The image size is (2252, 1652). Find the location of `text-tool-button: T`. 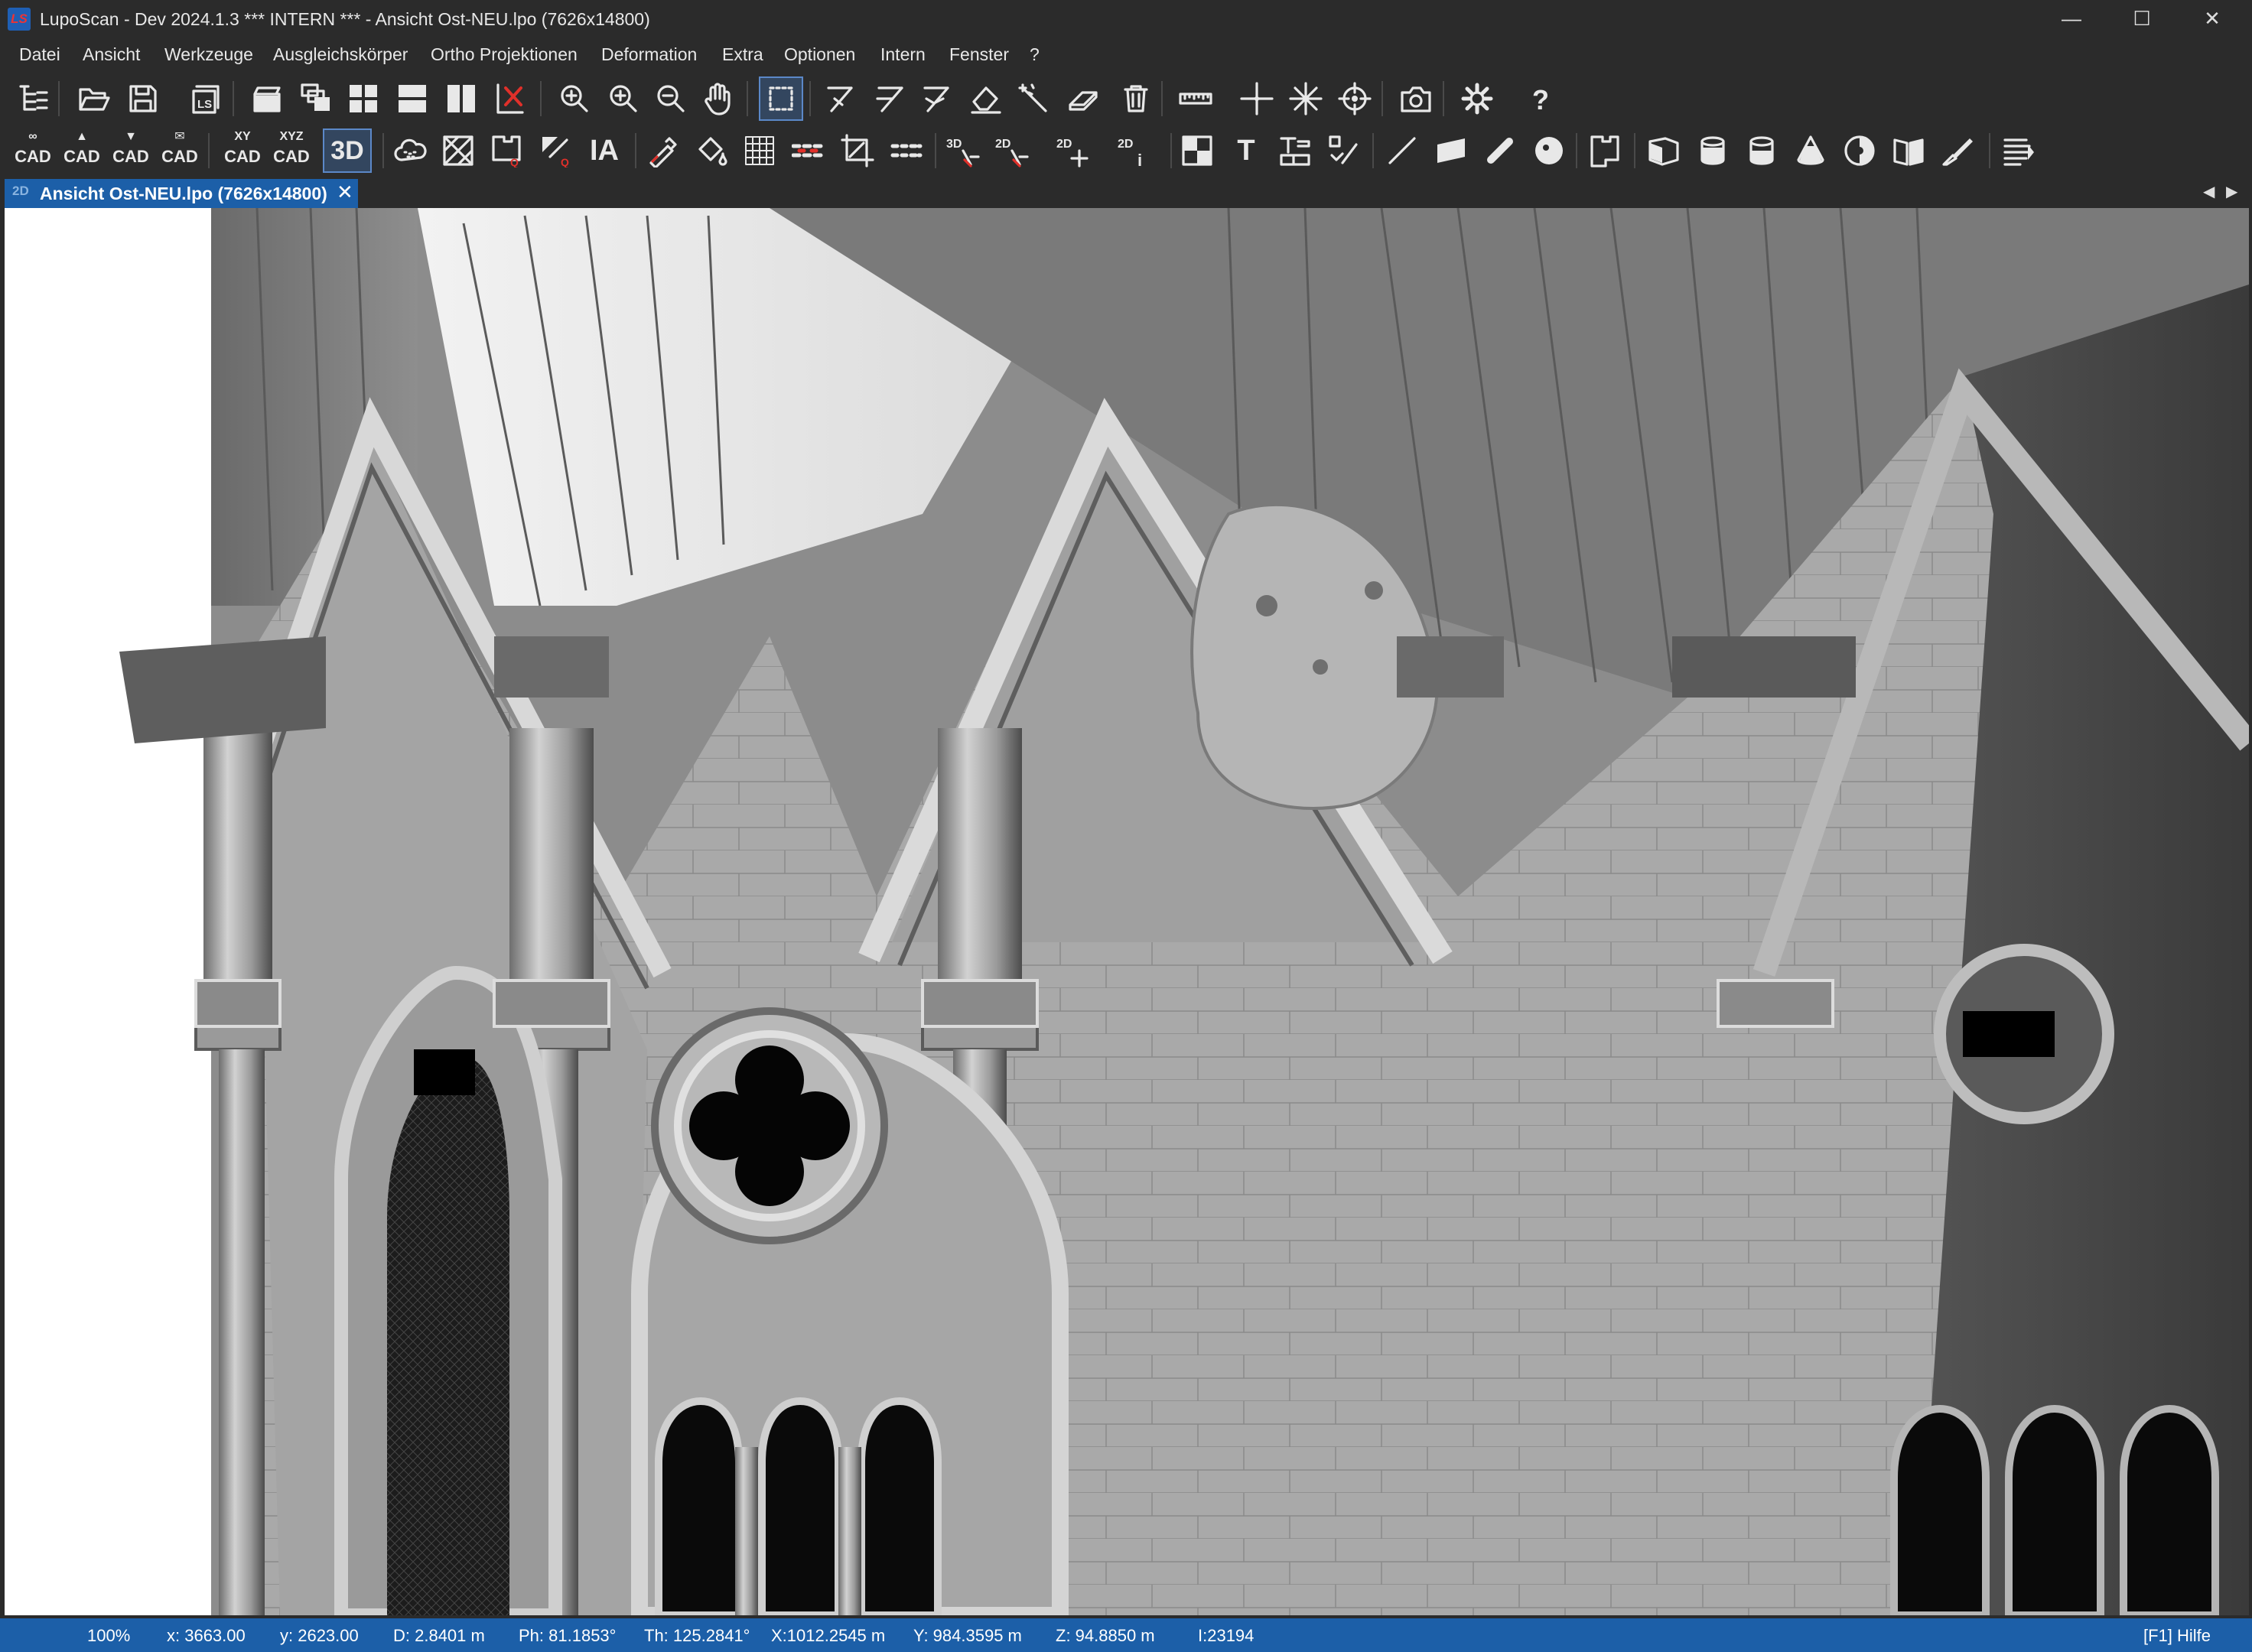

text-tool-button: T is located at coordinates (1246, 151).